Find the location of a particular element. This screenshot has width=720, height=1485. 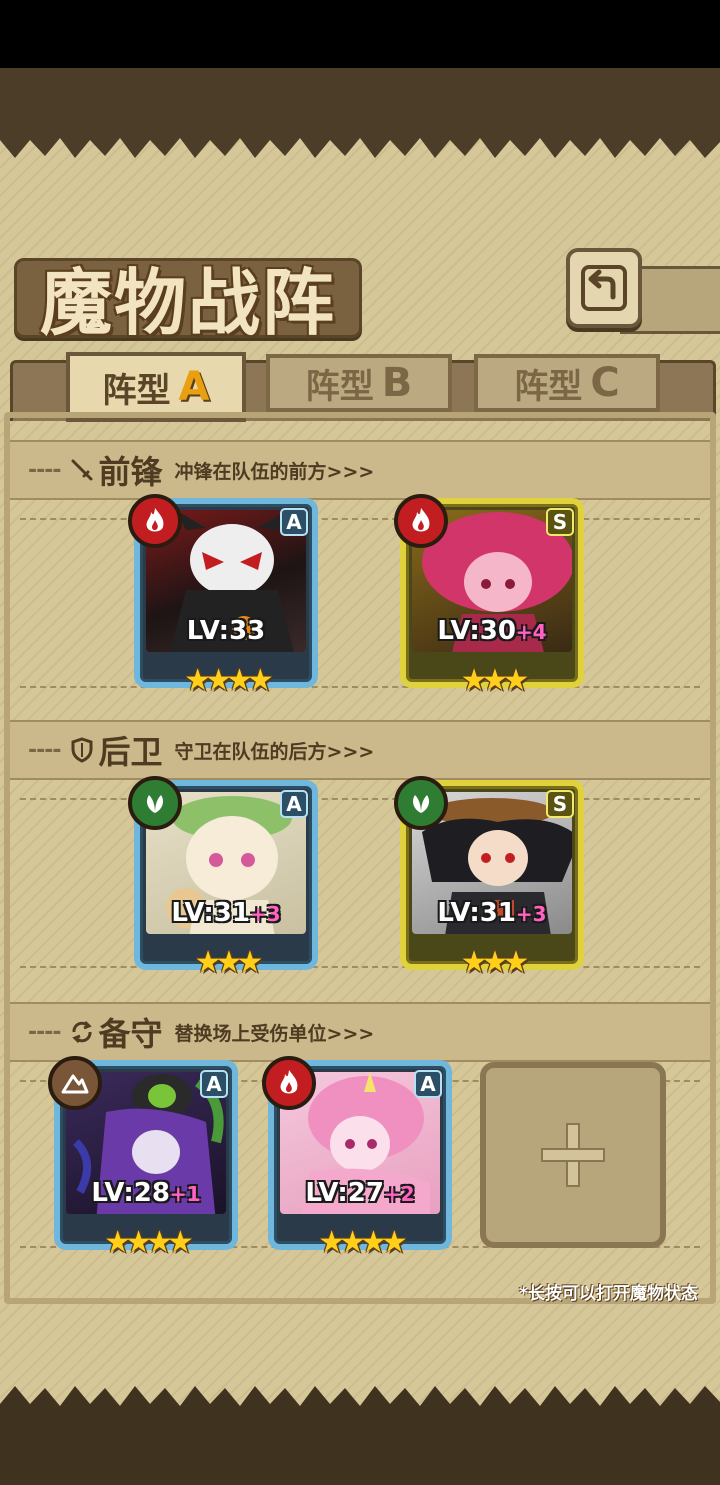

earth-element-icon is located at coordinates (75, 1083).